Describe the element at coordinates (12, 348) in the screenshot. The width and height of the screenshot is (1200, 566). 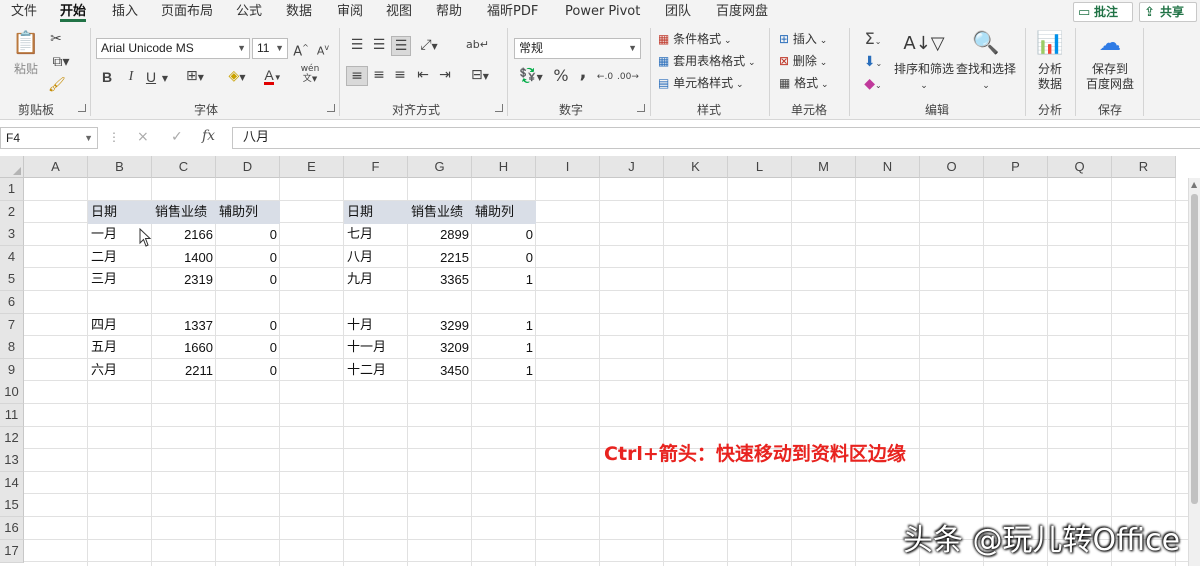
I see `row-header: 8` at that location.